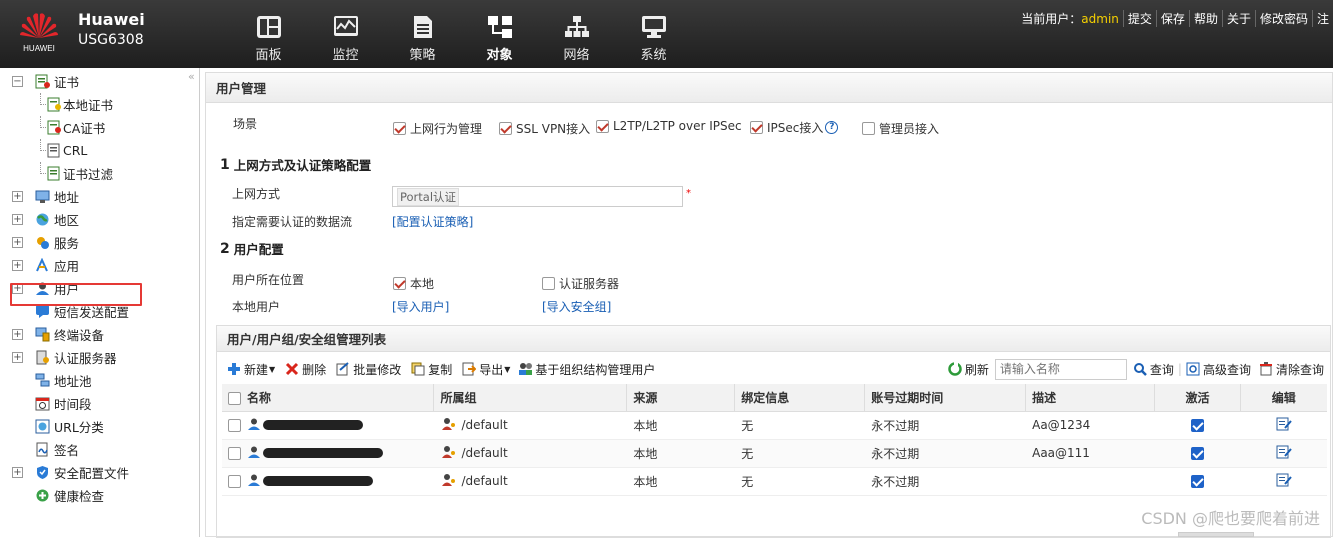 The height and width of the screenshot is (538, 1333). I want to click on sidebar-item-label: 认证服务器, so click(85, 358).